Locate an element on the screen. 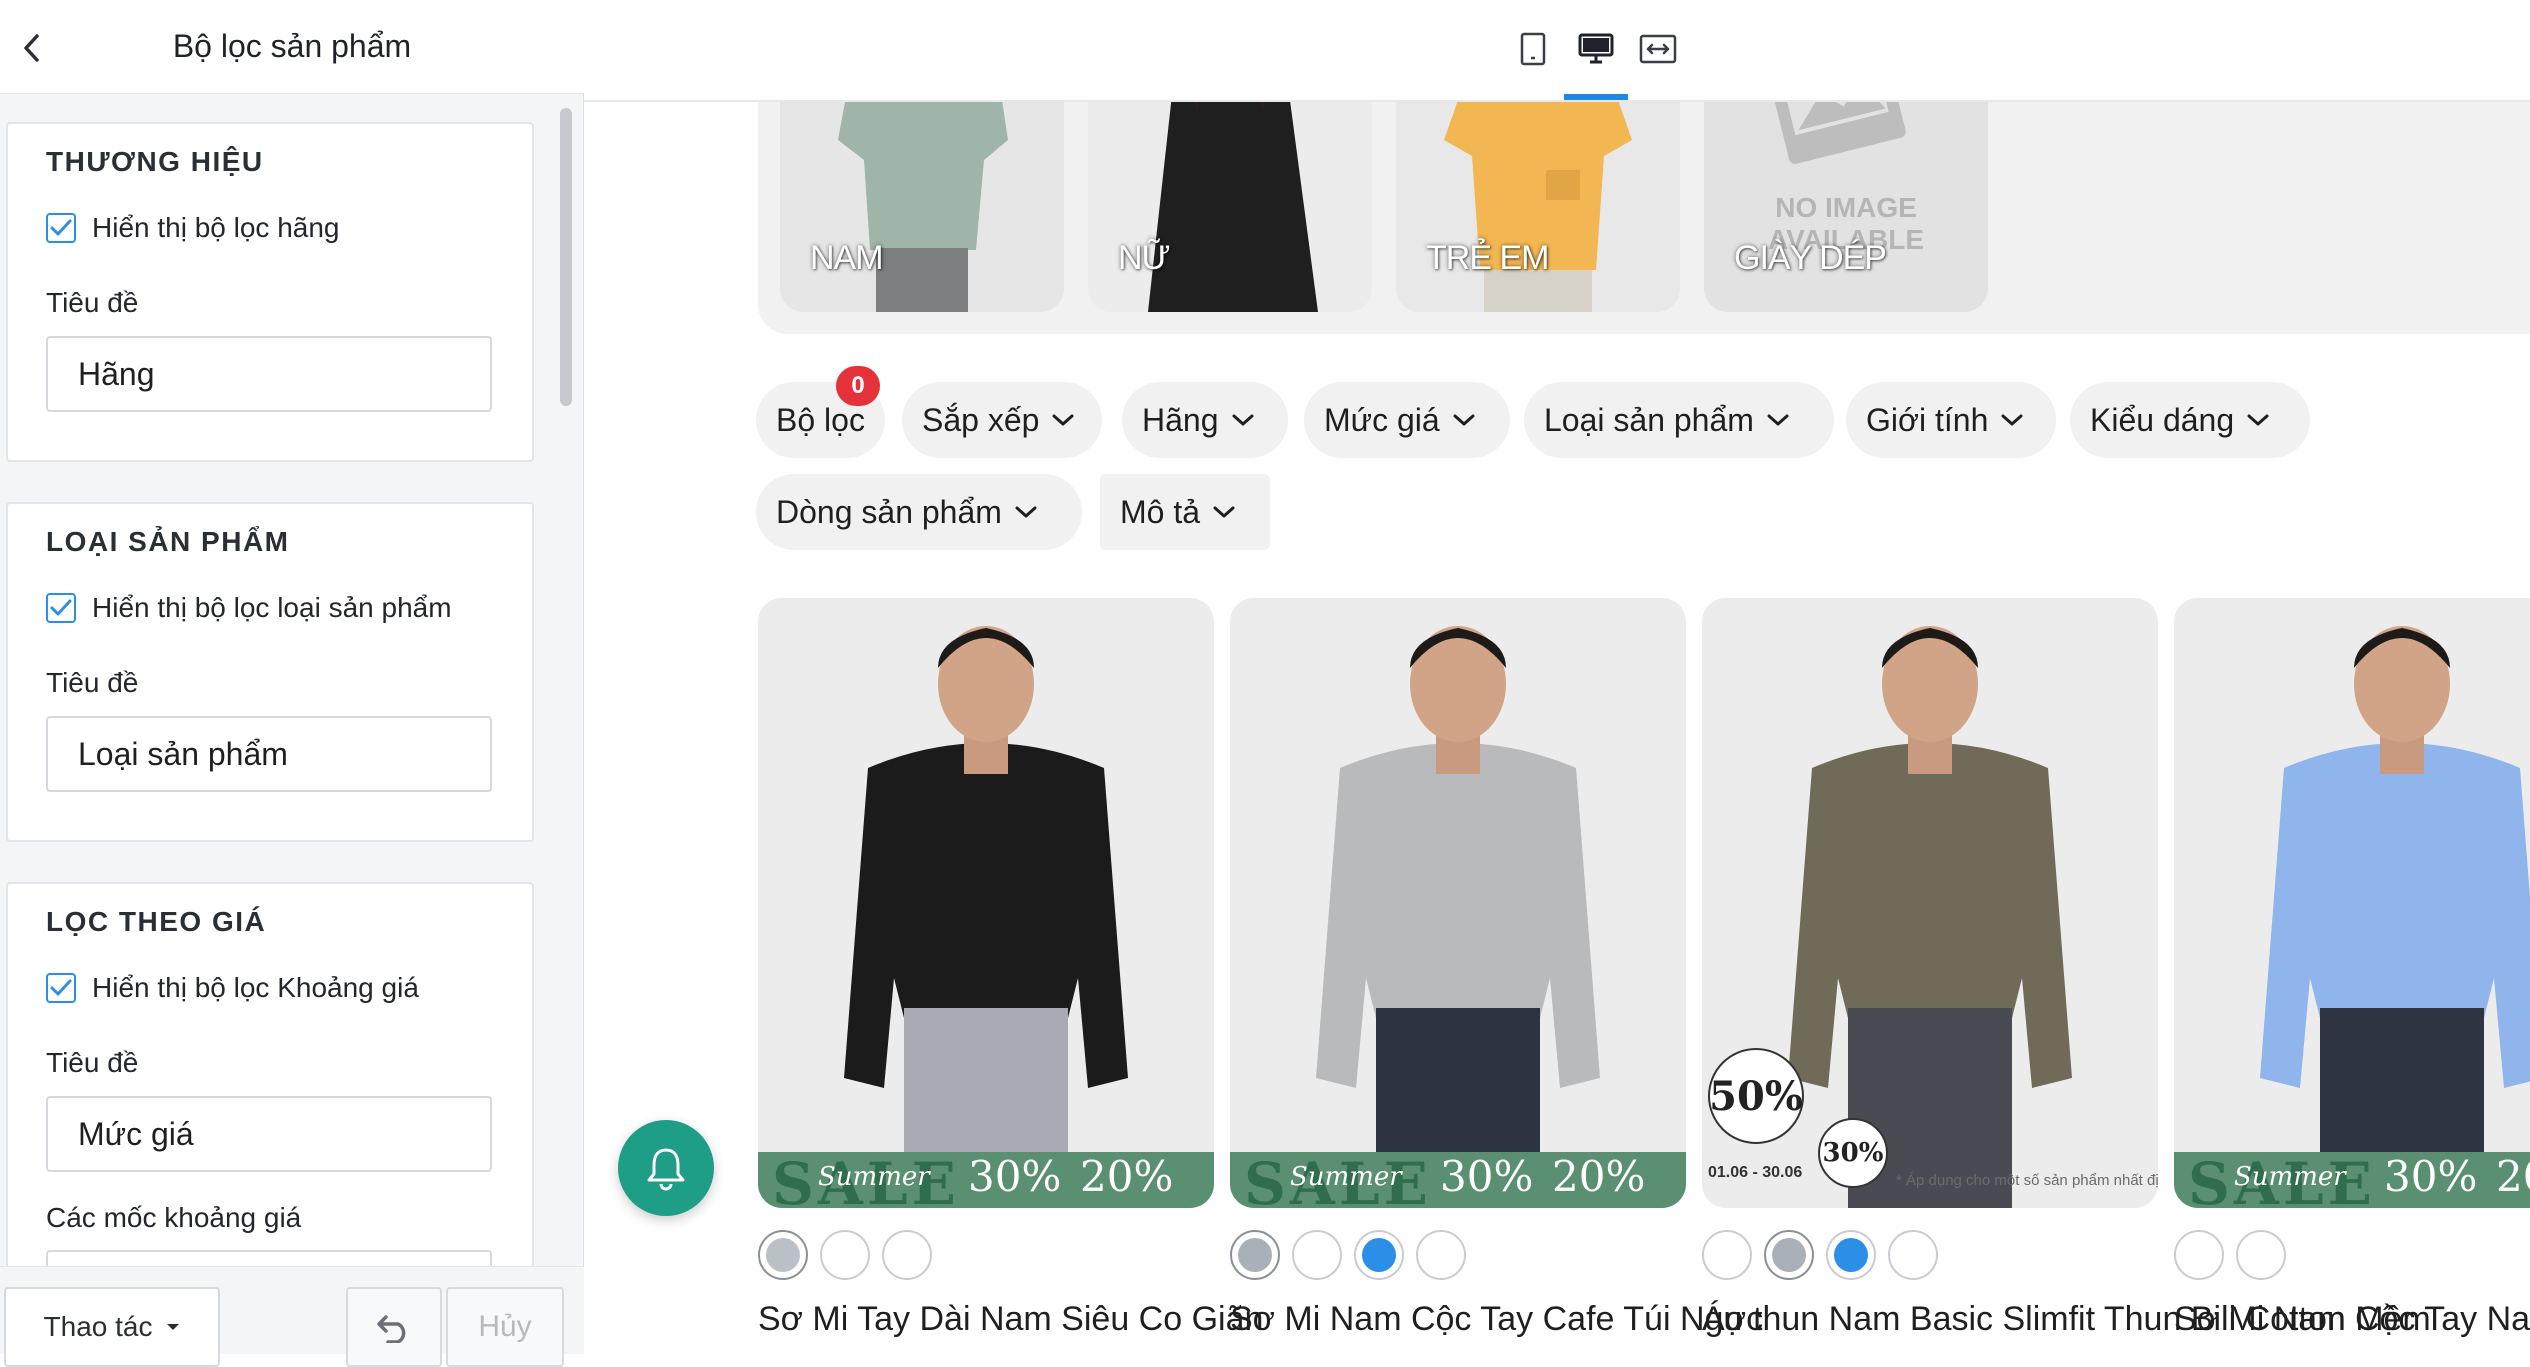 The height and width of the screenshot is (1367, 2530). brand-title-input is located at coordinates (269, 374).